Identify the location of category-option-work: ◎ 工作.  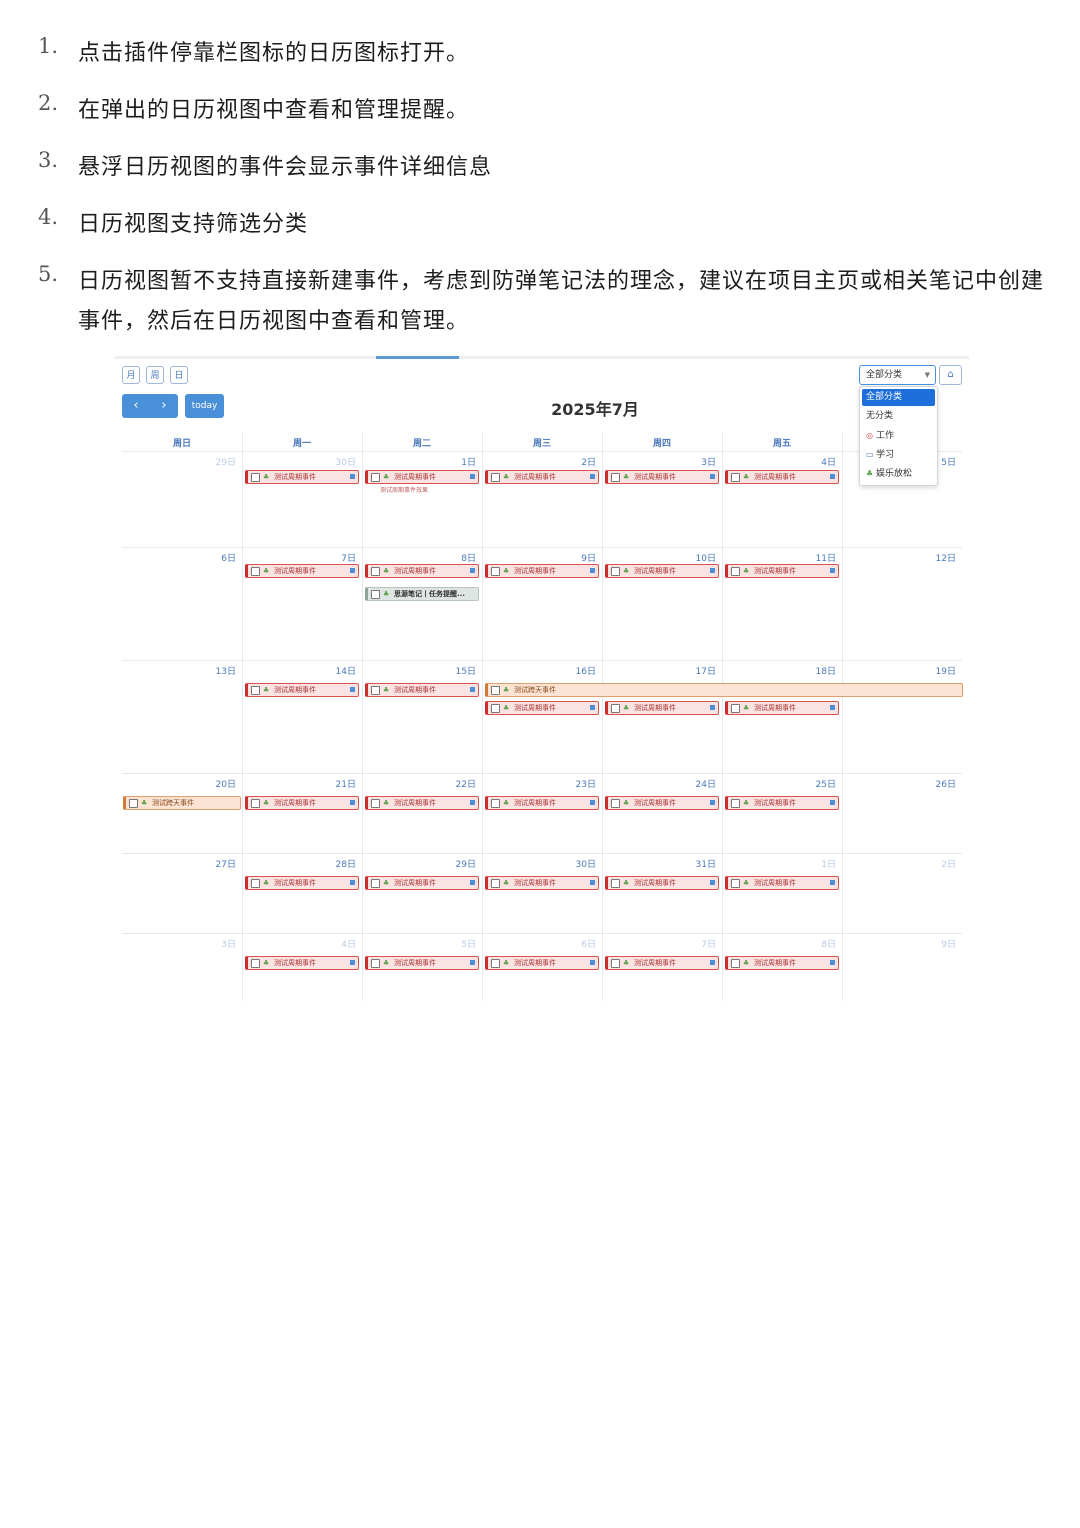
(898, 435).